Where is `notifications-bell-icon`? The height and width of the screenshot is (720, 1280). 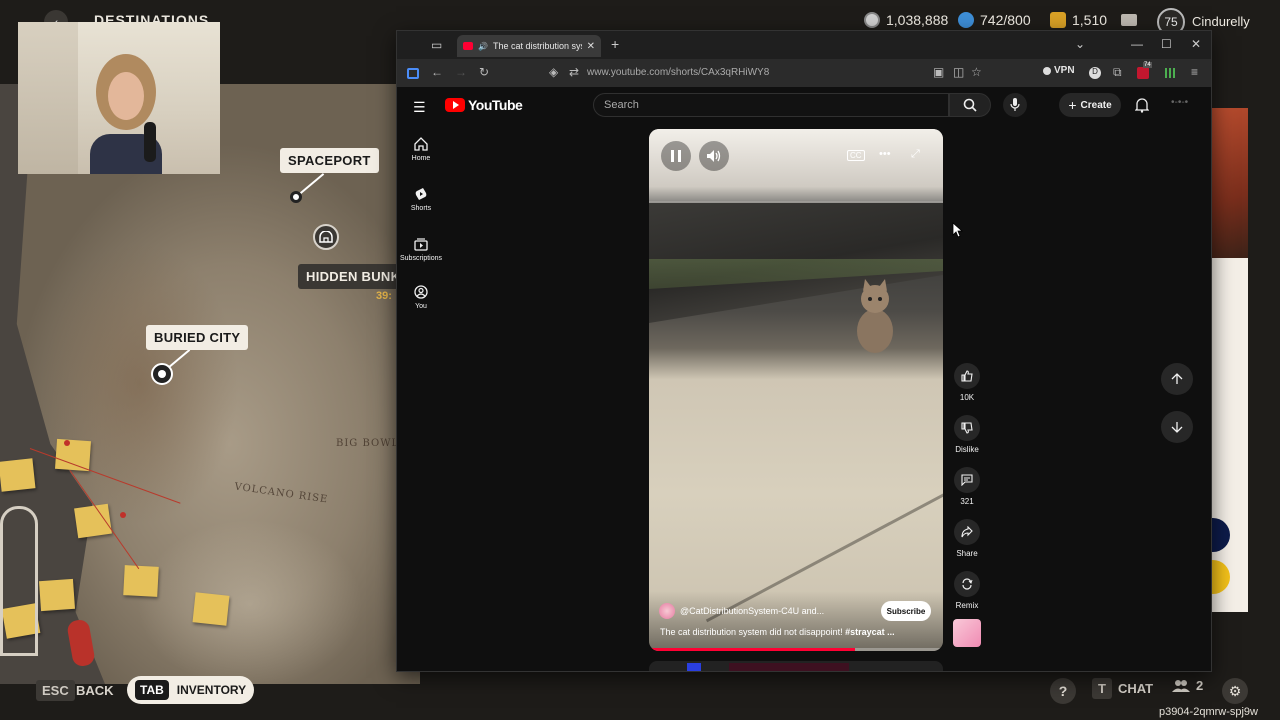 notifications-bell-icon is located at coordinates (1142, 105).